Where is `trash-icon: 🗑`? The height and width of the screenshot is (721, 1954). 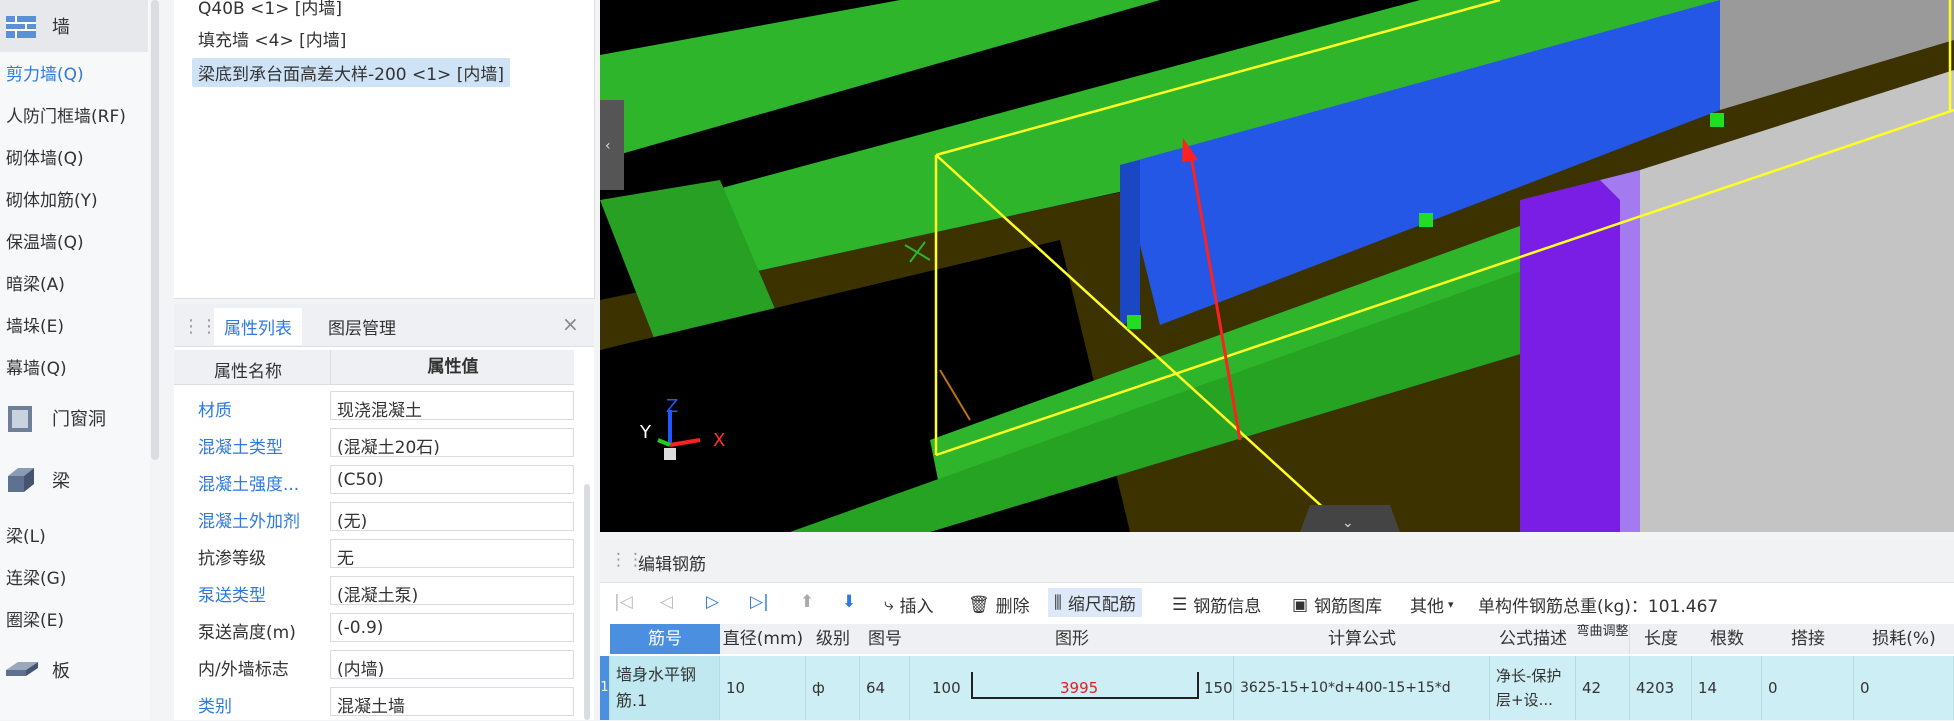 trash-icon: 🗑 is located at coordinates (979, 604).